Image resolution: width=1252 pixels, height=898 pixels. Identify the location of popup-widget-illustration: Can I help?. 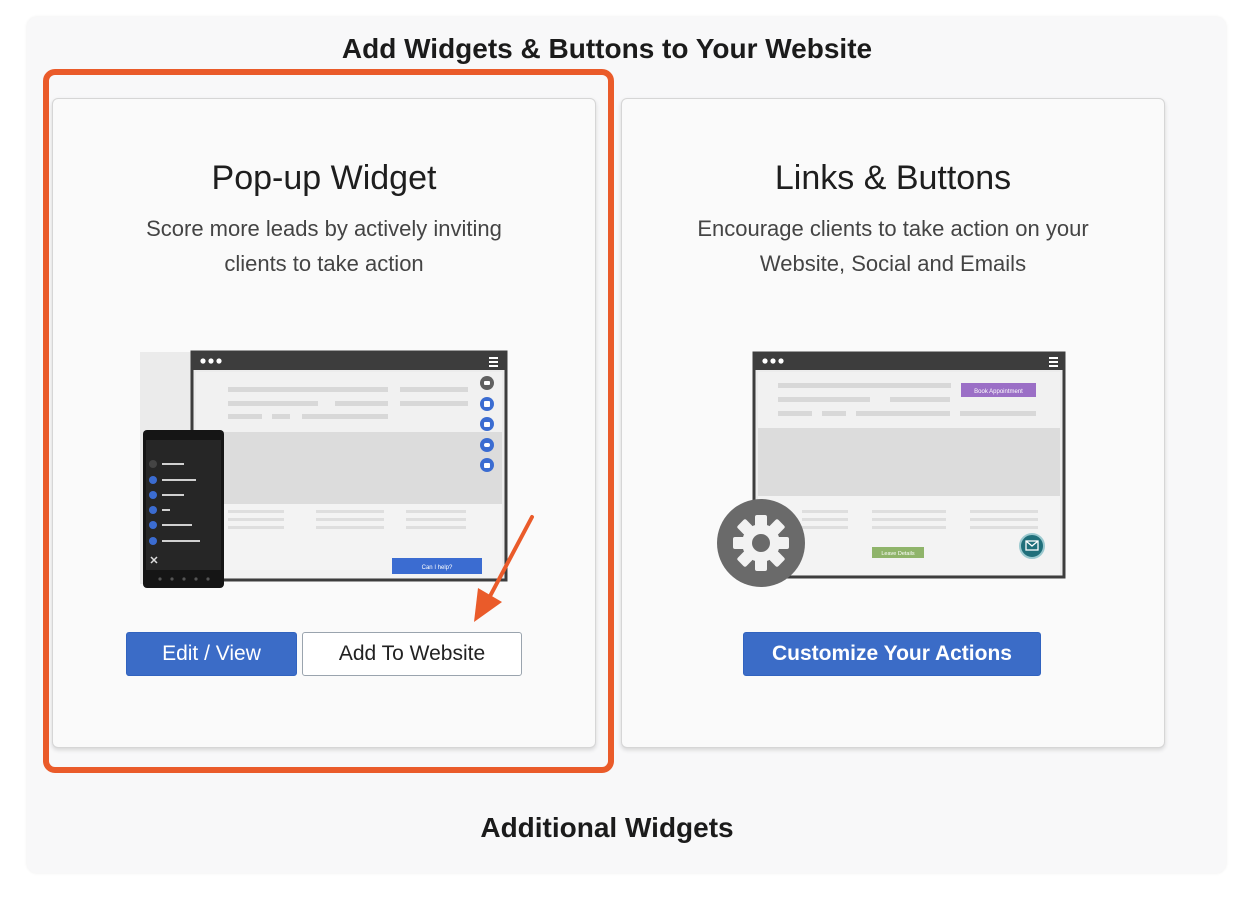
(324, 469).